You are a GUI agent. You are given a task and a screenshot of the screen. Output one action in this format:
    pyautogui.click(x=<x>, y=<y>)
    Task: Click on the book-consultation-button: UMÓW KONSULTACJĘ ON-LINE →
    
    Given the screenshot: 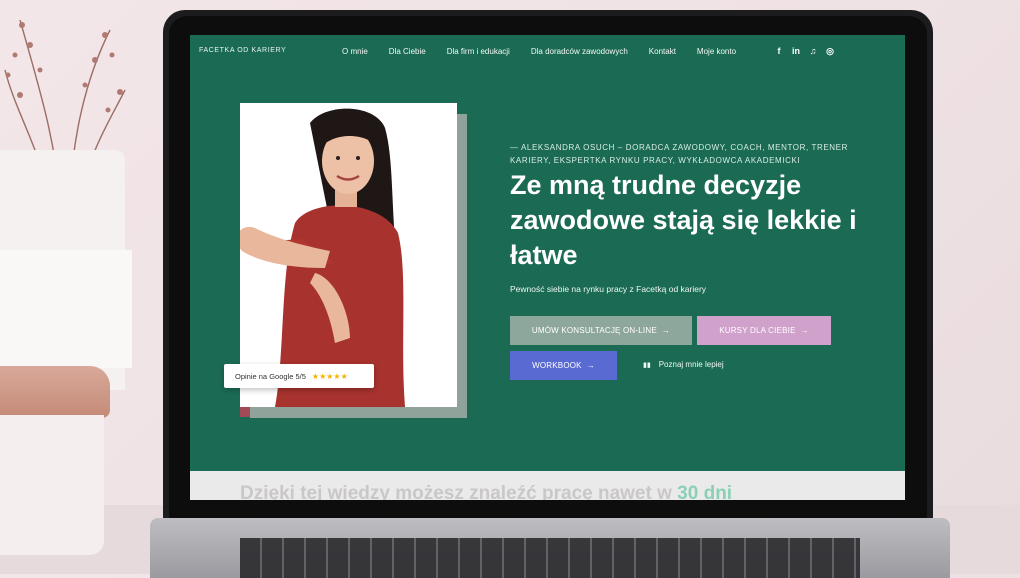 What is the action you would take?
    pyautogui.click(x=601, y=330)
    